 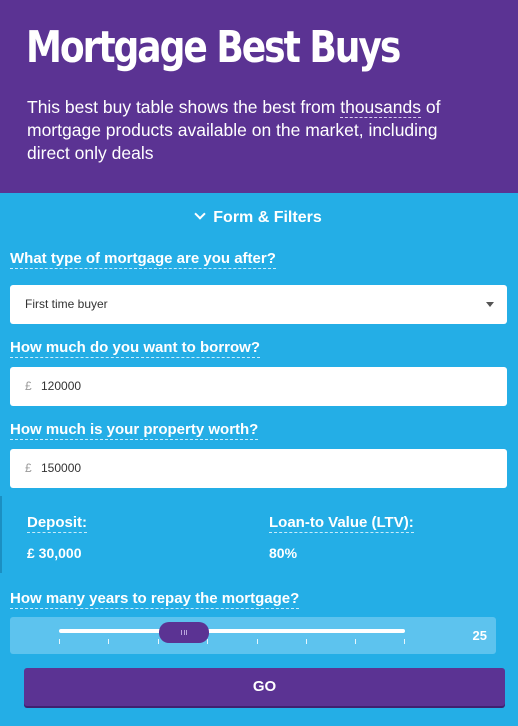 What do you see at coordinates (134, 430) in the screenshot?
I see `property-value-question: How much is your property worth?` at bounding box center [134, 430].